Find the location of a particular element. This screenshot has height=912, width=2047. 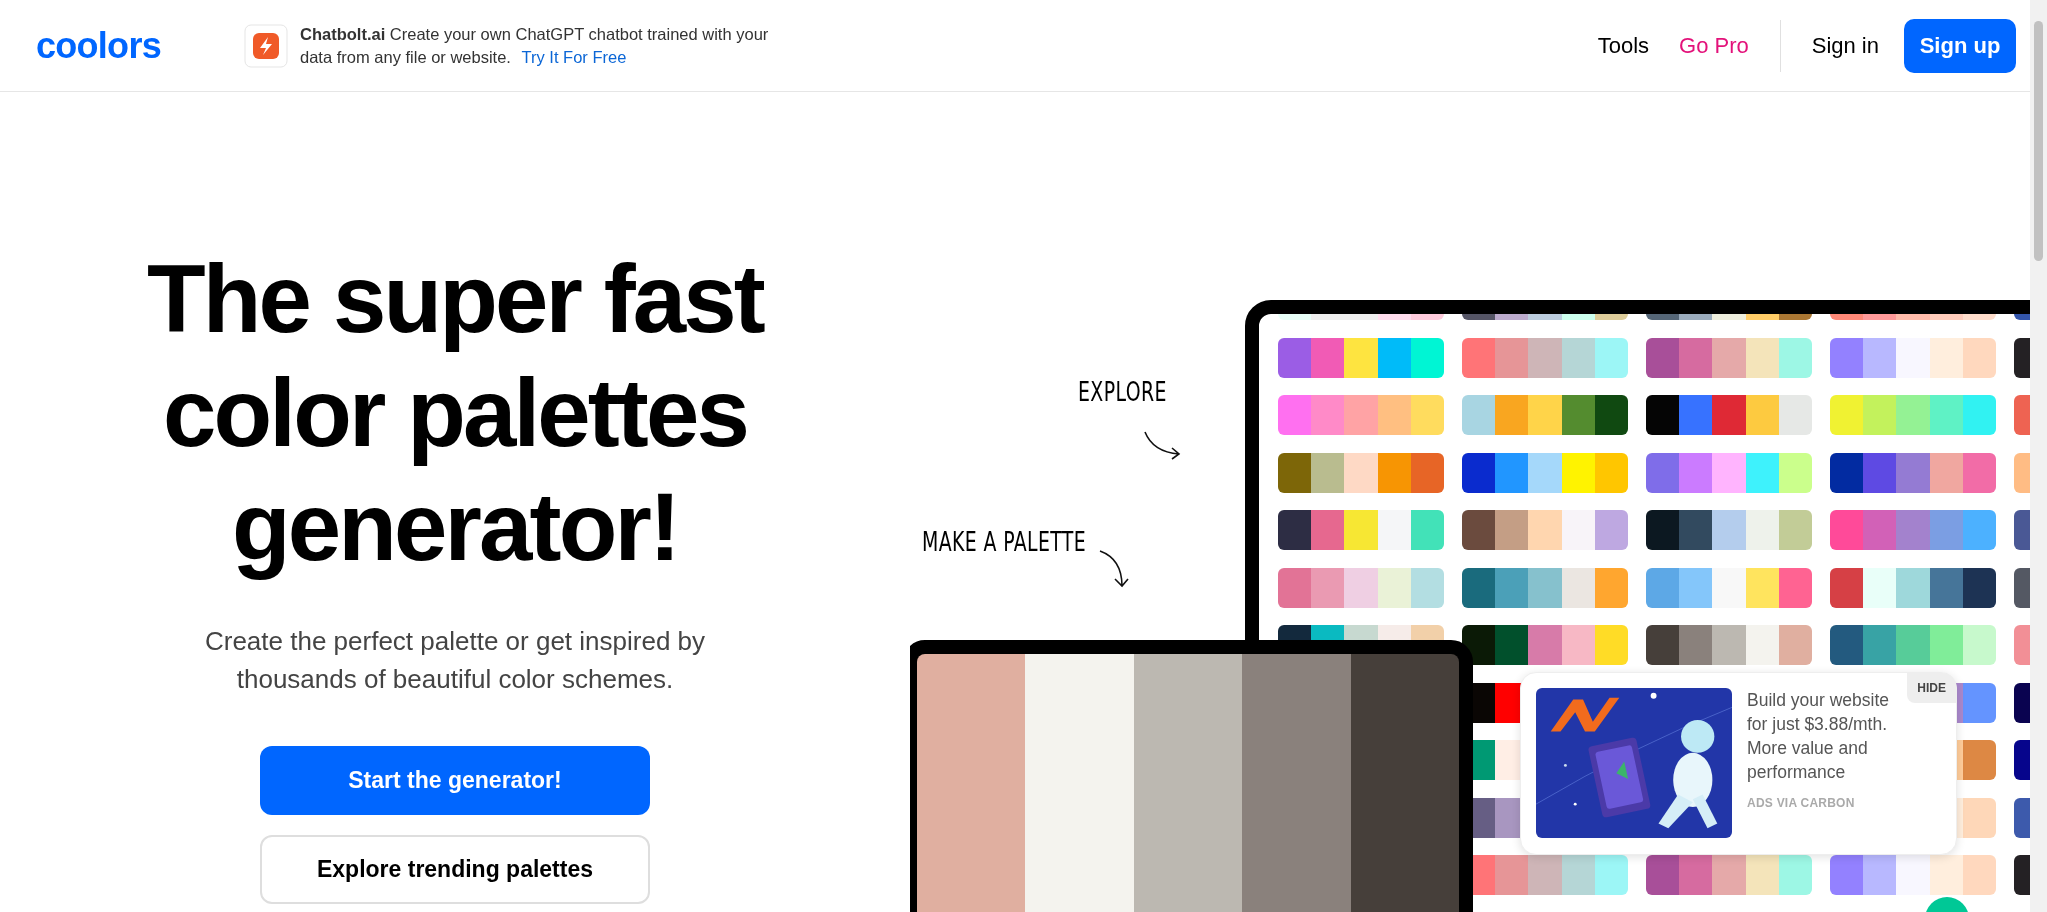

sponsor-message: Chatbolt.ai Create your own ChatGPT chatbot trained with your data from any file or website. Try It For Free is located at coordinates (535, 45).